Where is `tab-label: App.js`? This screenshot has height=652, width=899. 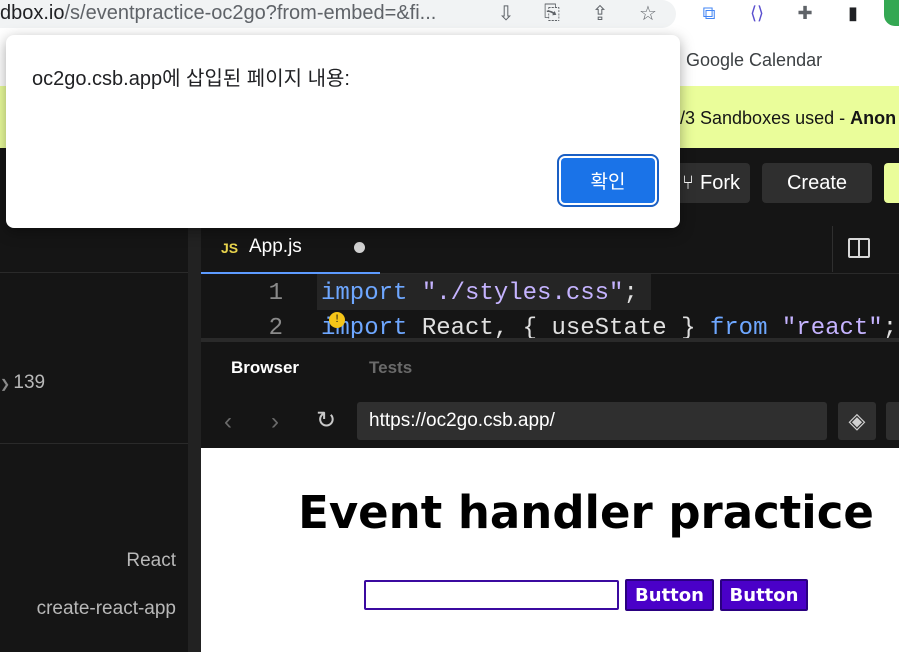
tab-label: App.js is located at coordinates (275, 246).